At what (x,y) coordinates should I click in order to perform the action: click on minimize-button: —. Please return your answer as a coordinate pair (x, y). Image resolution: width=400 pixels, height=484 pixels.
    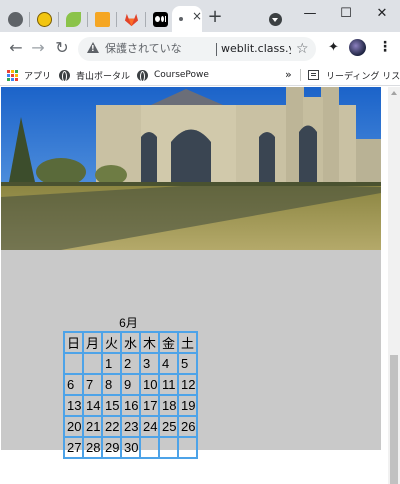
    Looking at the image, I should click on (310, 14).